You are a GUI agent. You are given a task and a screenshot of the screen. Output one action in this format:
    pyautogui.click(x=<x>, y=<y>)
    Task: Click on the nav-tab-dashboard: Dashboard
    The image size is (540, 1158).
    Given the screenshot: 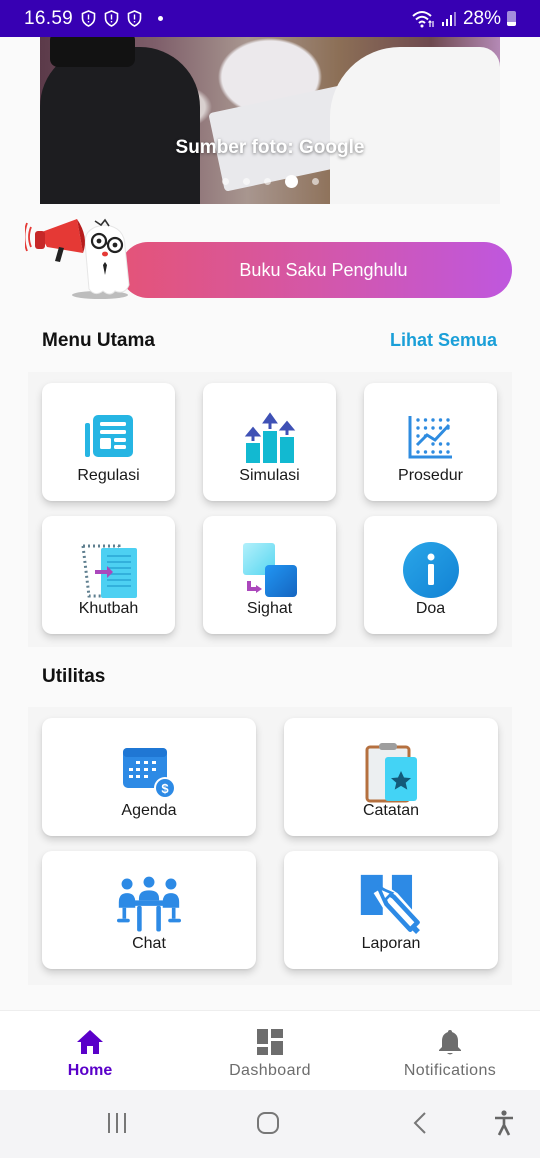 What is the action you would take?
    pyautogui.click(x=270, y=1050)
    